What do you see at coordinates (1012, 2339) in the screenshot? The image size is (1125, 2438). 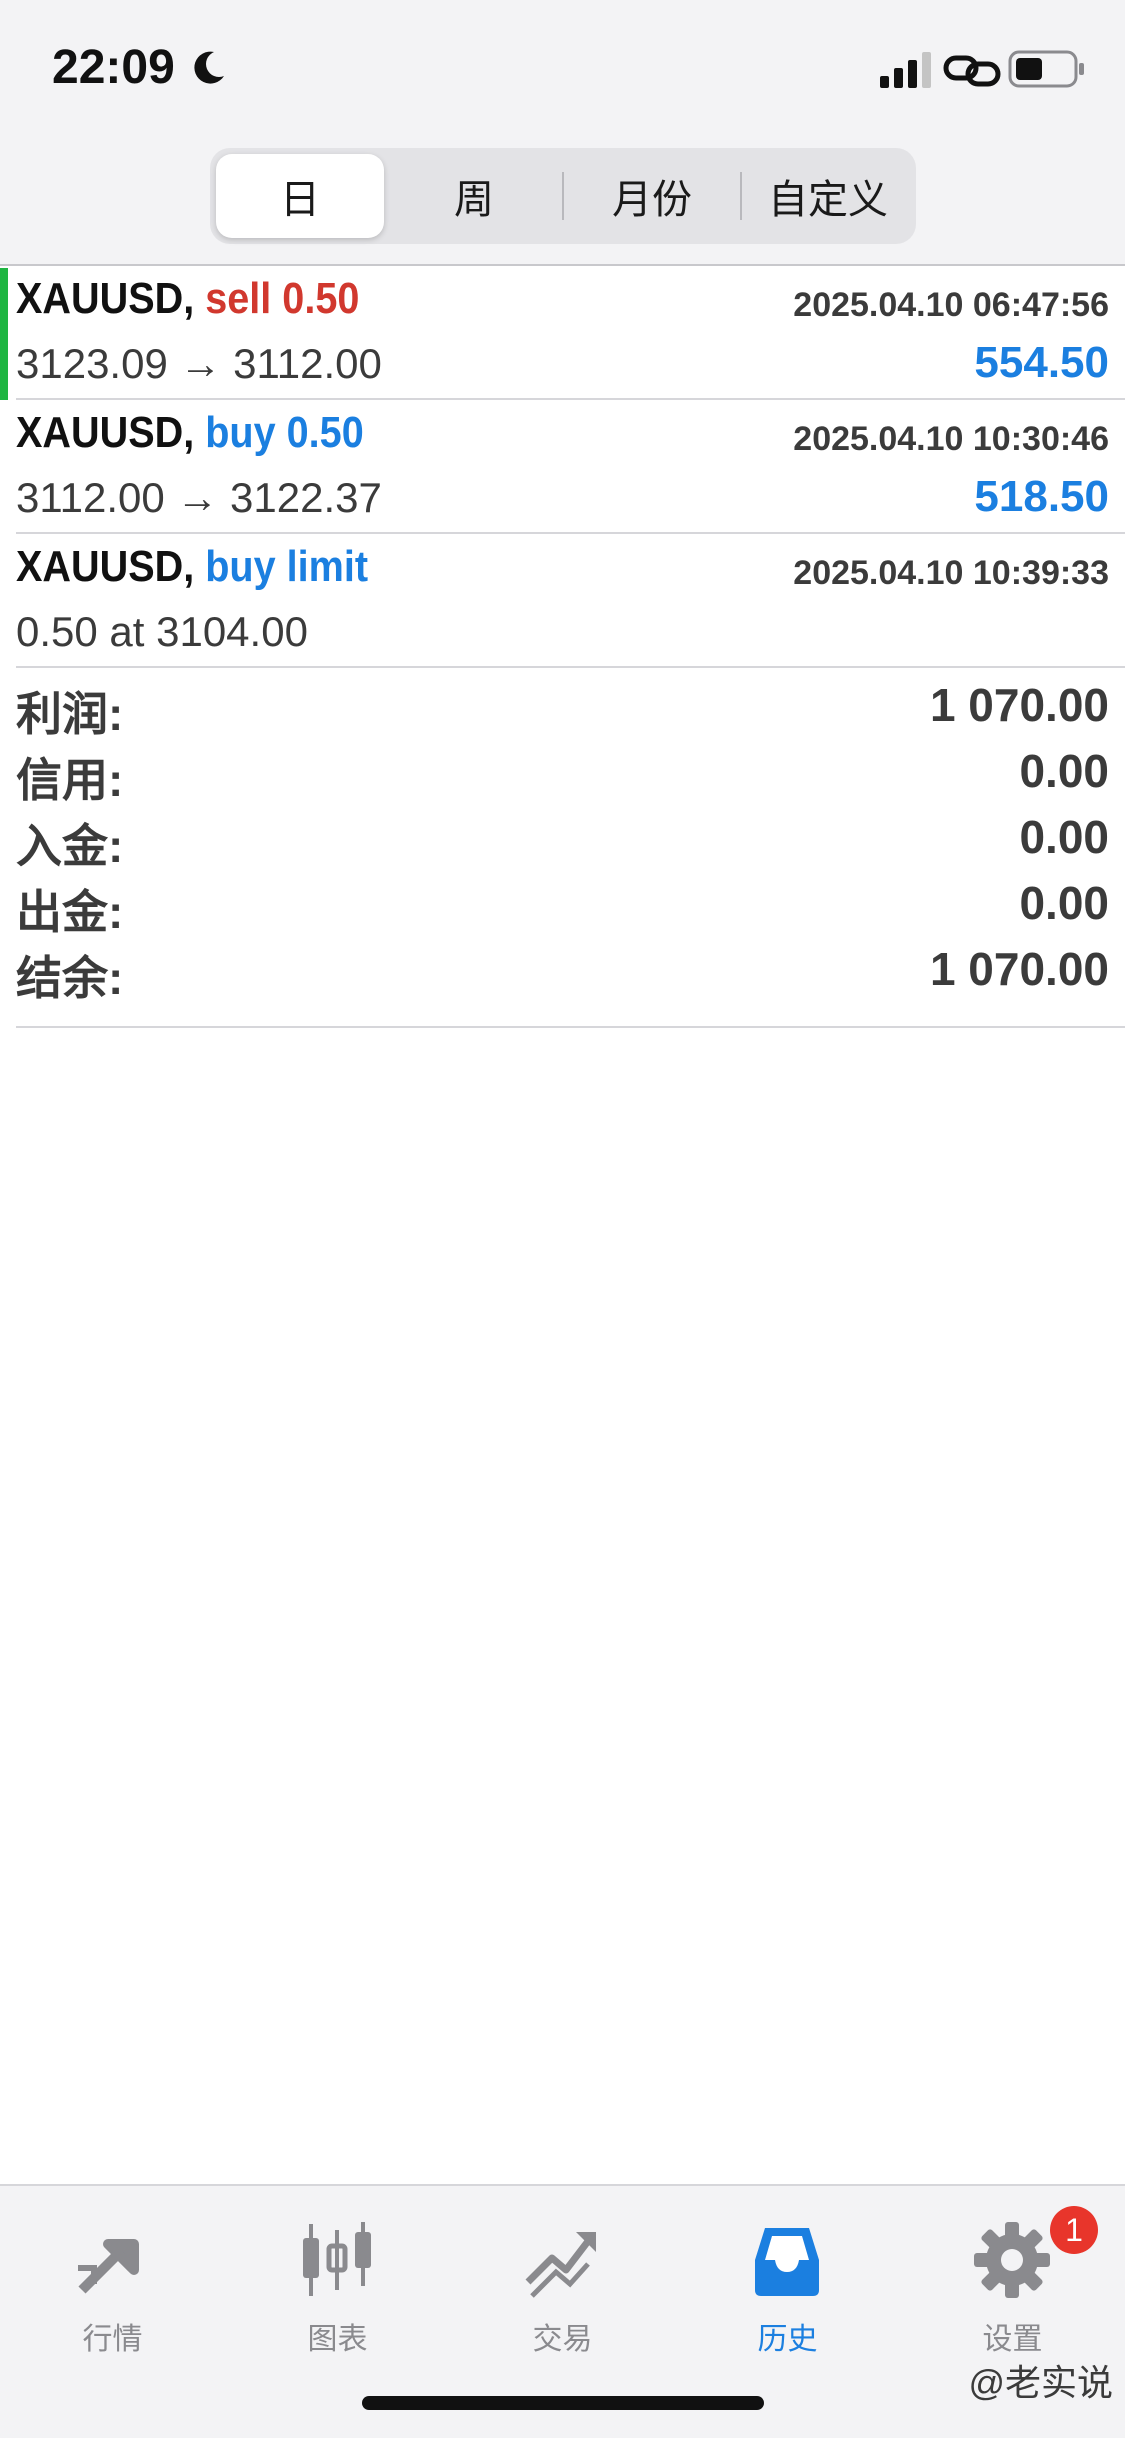 I see `tab-label: 设置` at bounding box center [1012, 2339].